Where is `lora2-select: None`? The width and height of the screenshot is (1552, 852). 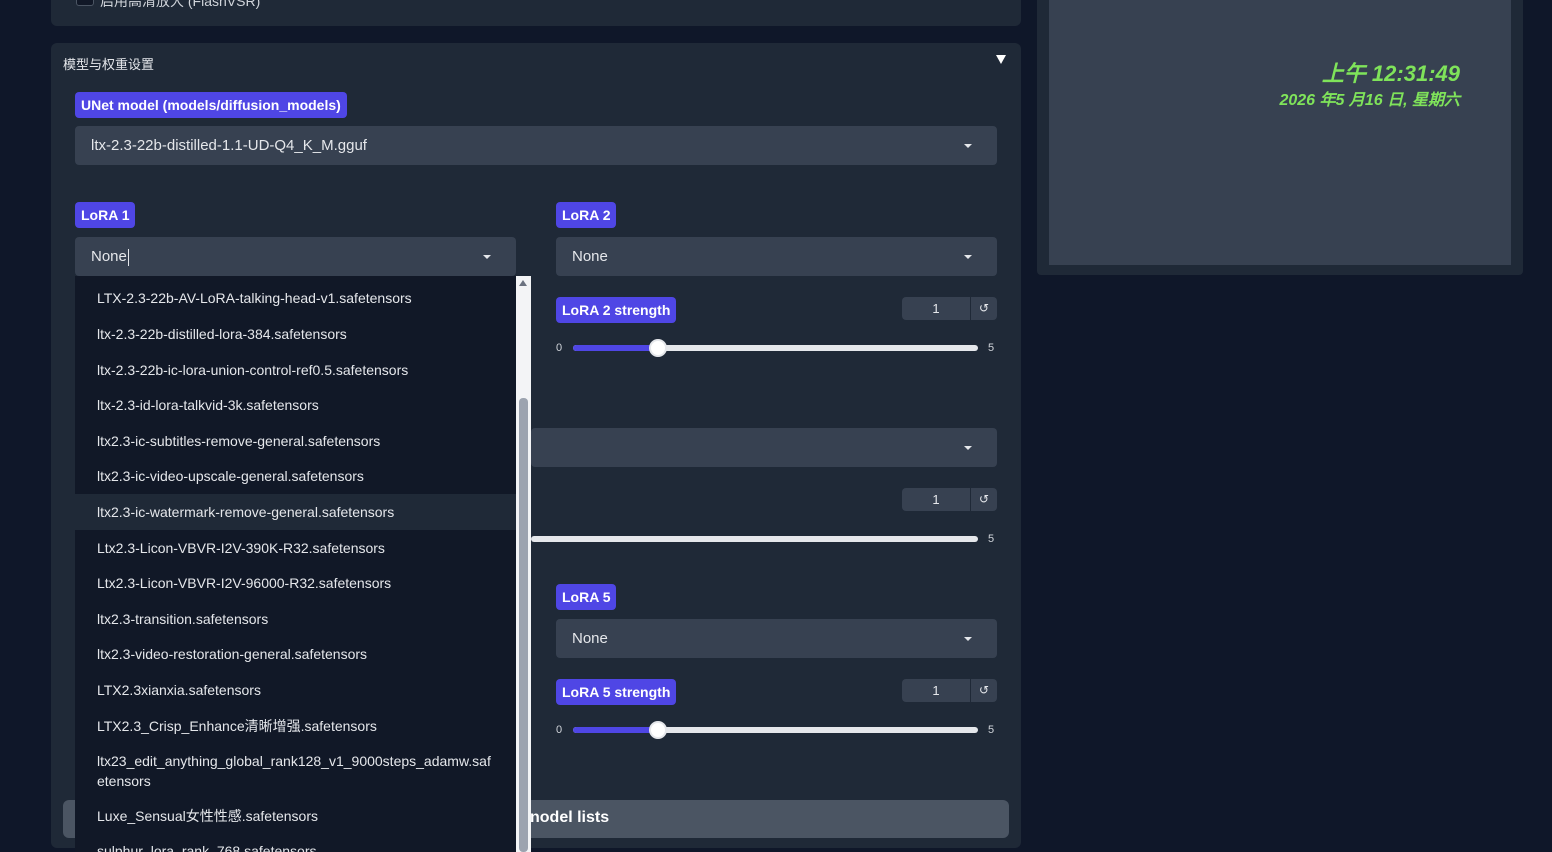 lora2-select: None is located at coordinates (776, 256).